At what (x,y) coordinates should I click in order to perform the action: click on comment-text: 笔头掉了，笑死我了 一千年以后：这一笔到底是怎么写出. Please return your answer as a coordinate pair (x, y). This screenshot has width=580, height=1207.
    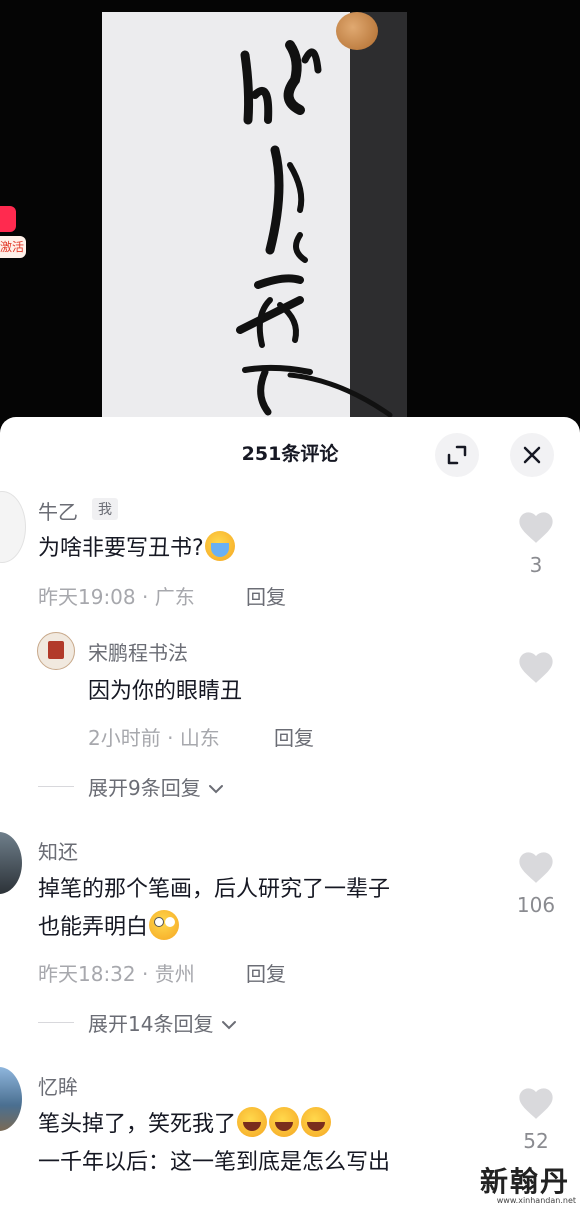
    Looking at the image, I should click on (214, 1144).